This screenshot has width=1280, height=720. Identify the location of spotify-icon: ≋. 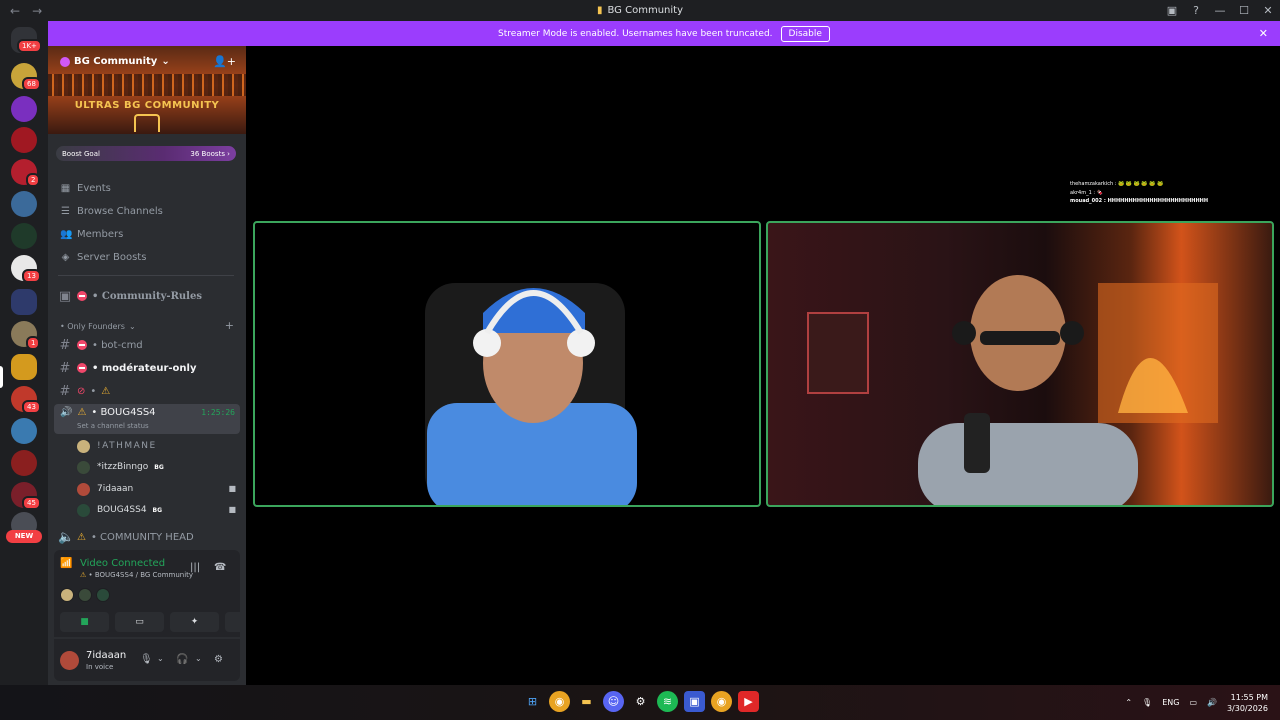
(667, 701).